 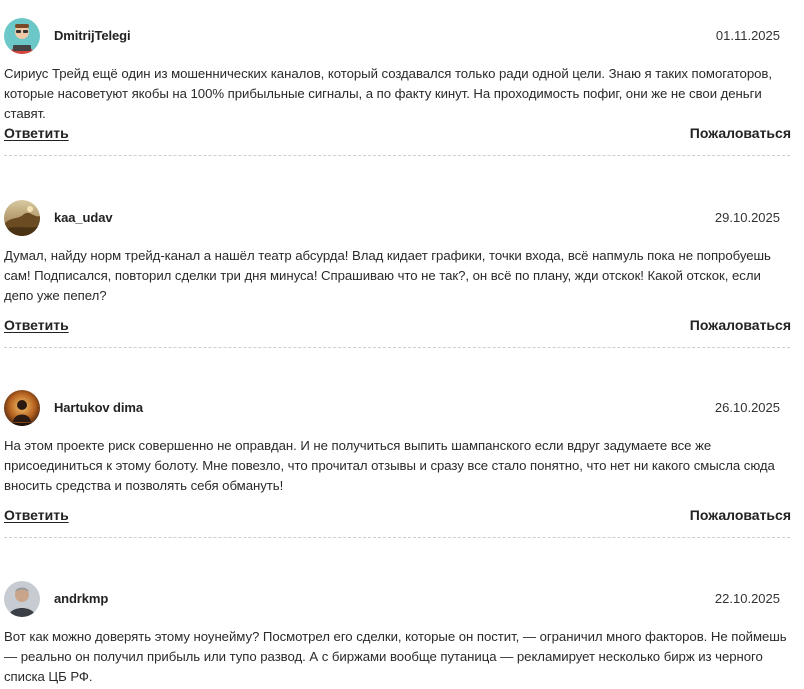 I want to click on landscape-avatar-icon, so click(x=22, y=218).